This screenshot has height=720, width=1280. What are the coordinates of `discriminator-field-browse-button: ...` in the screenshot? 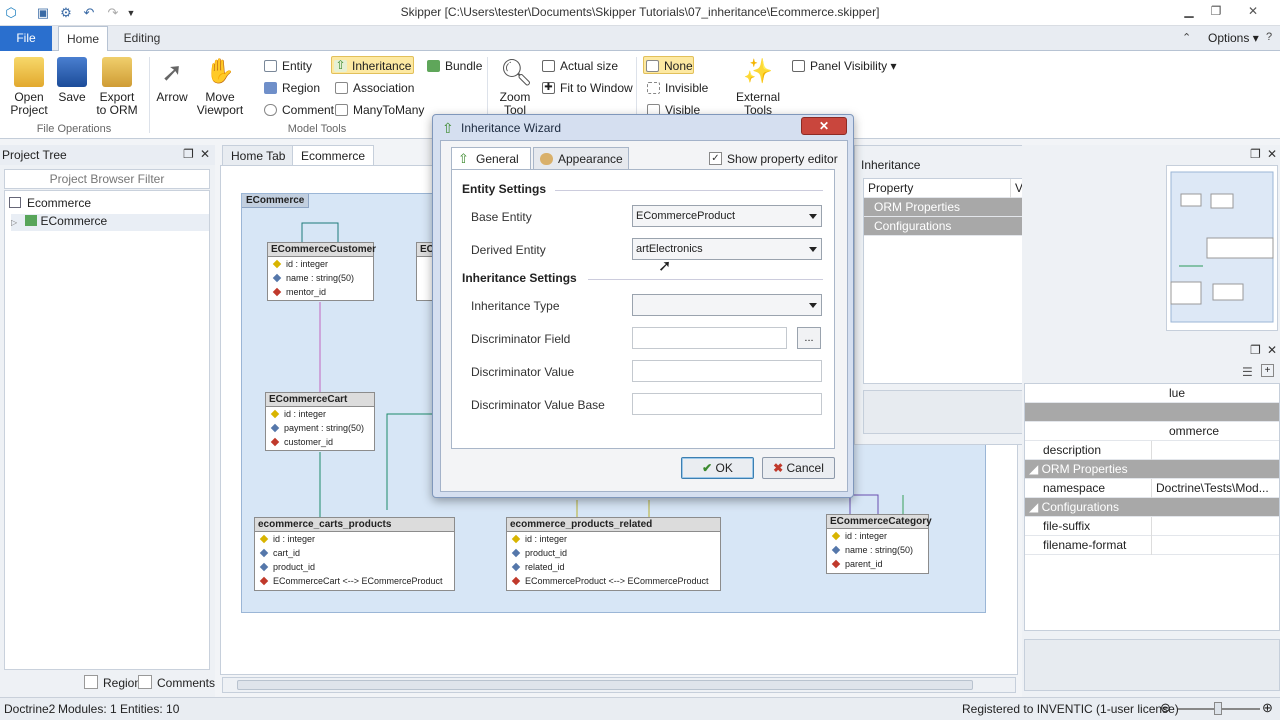 It's located at (809, 338).